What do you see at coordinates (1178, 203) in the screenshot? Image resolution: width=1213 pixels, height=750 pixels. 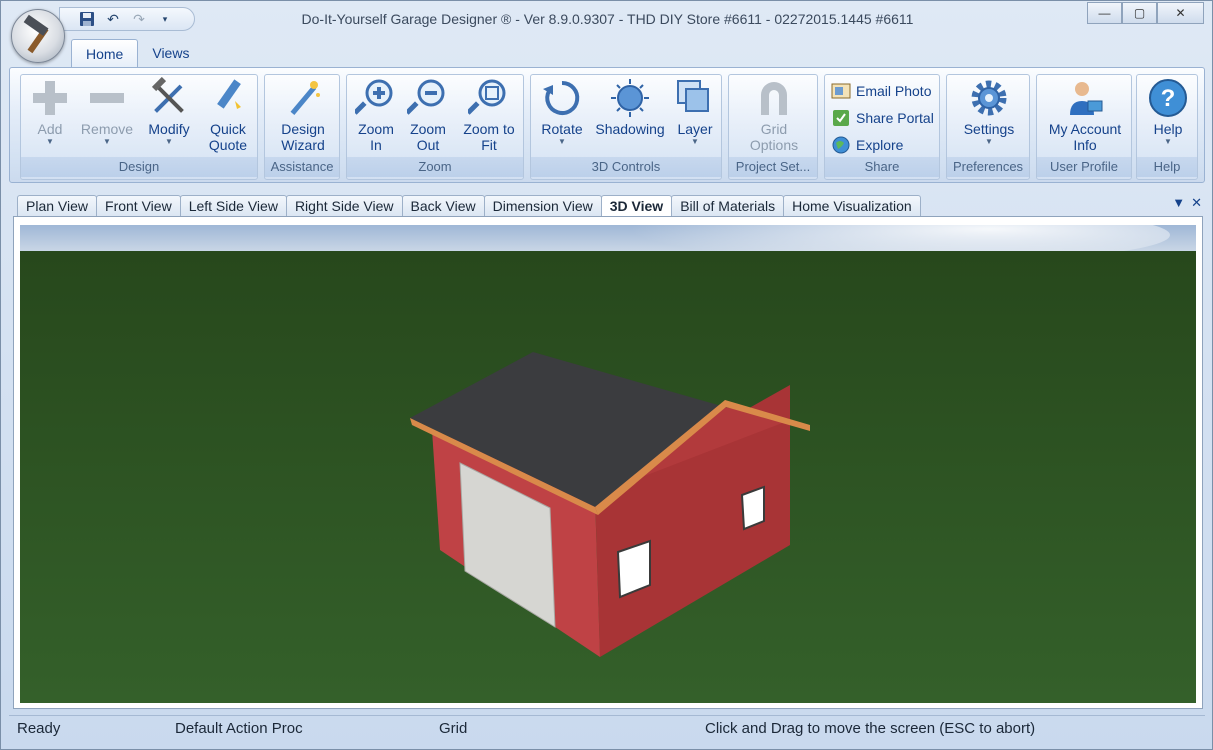 I see `tab-list-dropdown-icon: ▼` at bounding box center [1178, 203].